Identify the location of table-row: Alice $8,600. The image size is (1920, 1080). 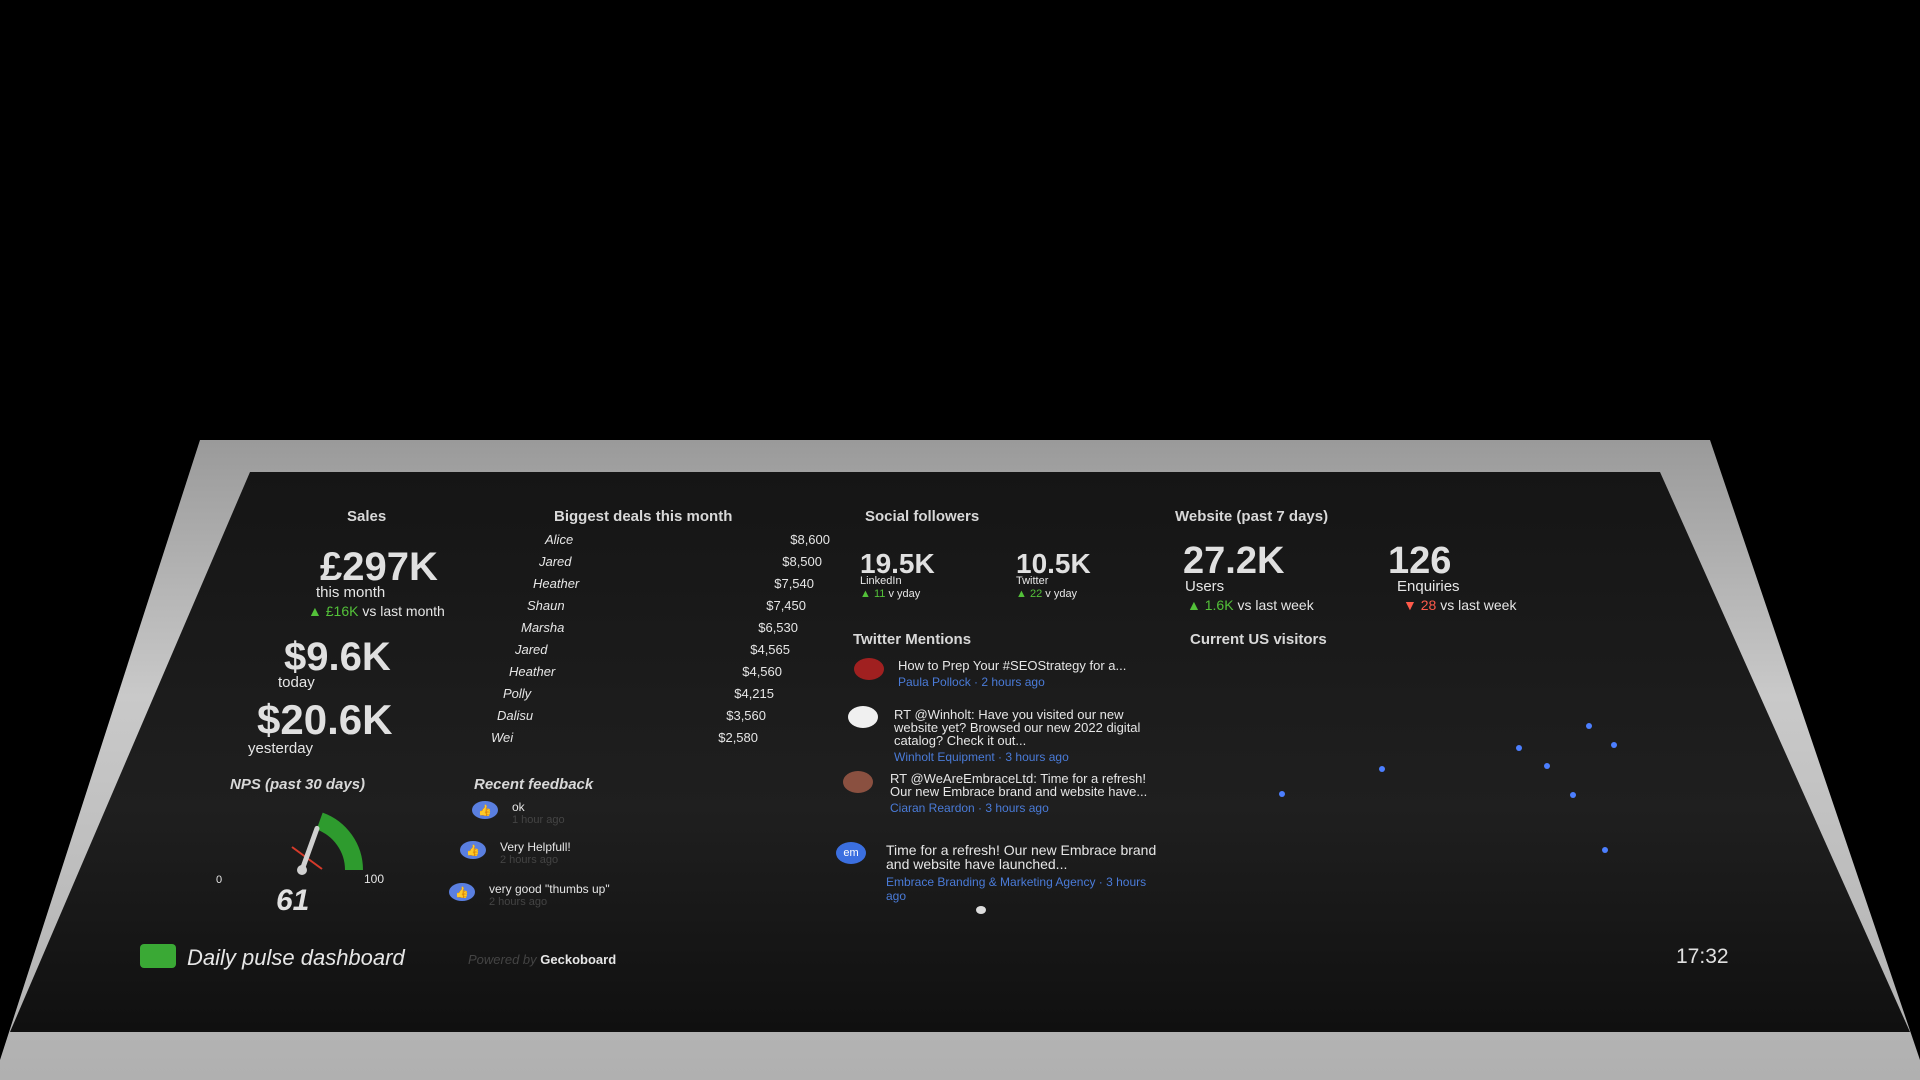
(687, 539).